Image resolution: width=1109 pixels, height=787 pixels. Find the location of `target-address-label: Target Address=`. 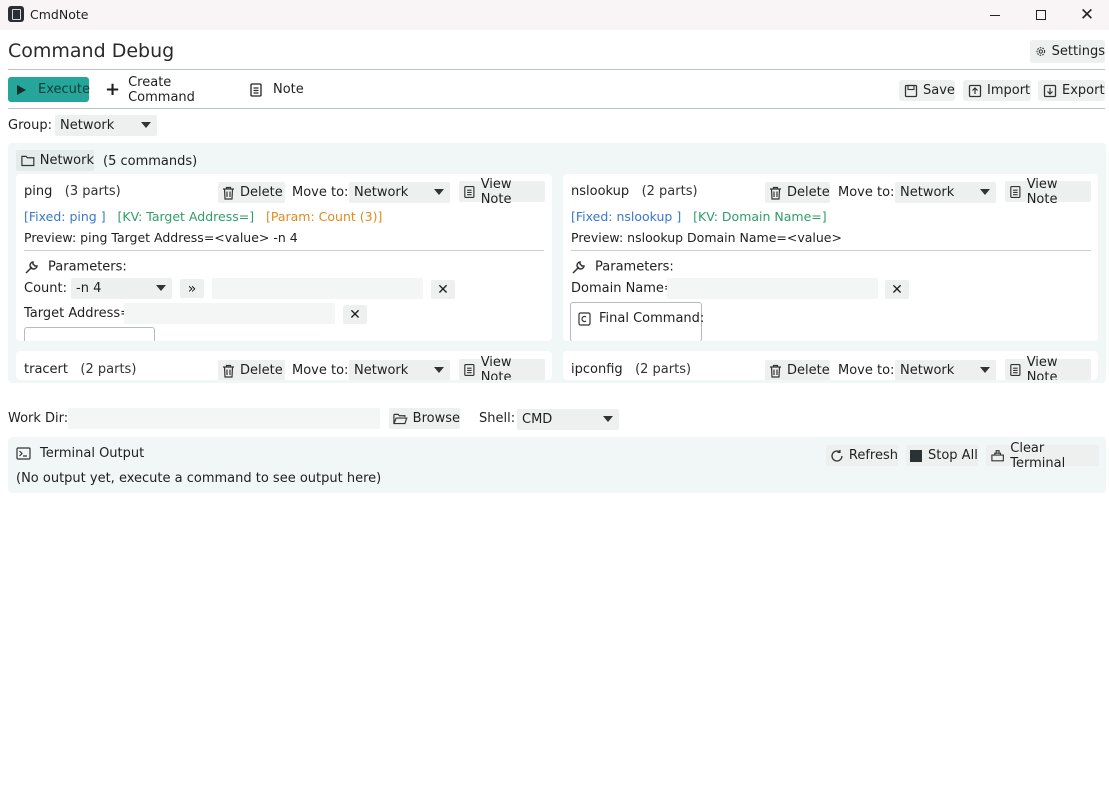

target-address-label: Target Address= is located at coordinates (78, 313).